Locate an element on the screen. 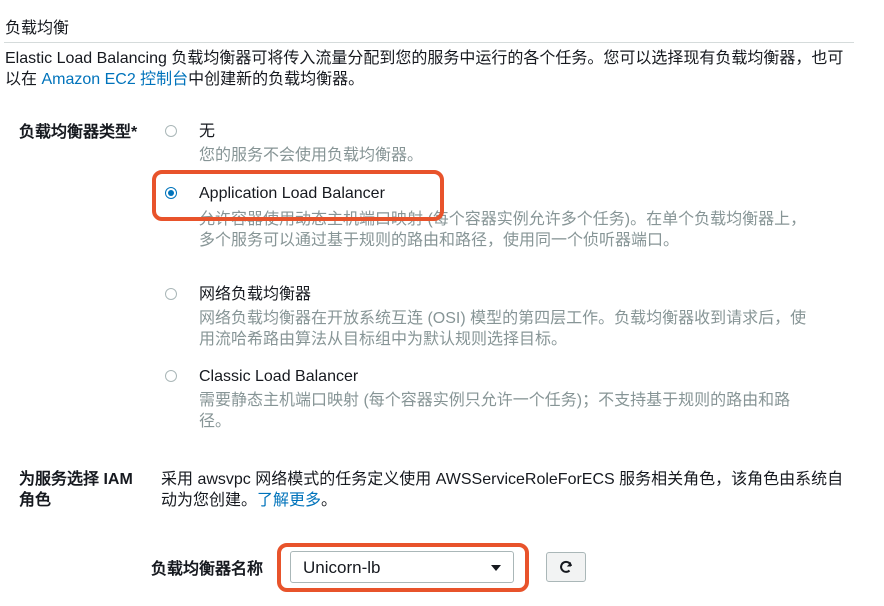 The width and height of the screenshot is (884, 606). lb-name-highlight-box is located at coordinates (403, 567).